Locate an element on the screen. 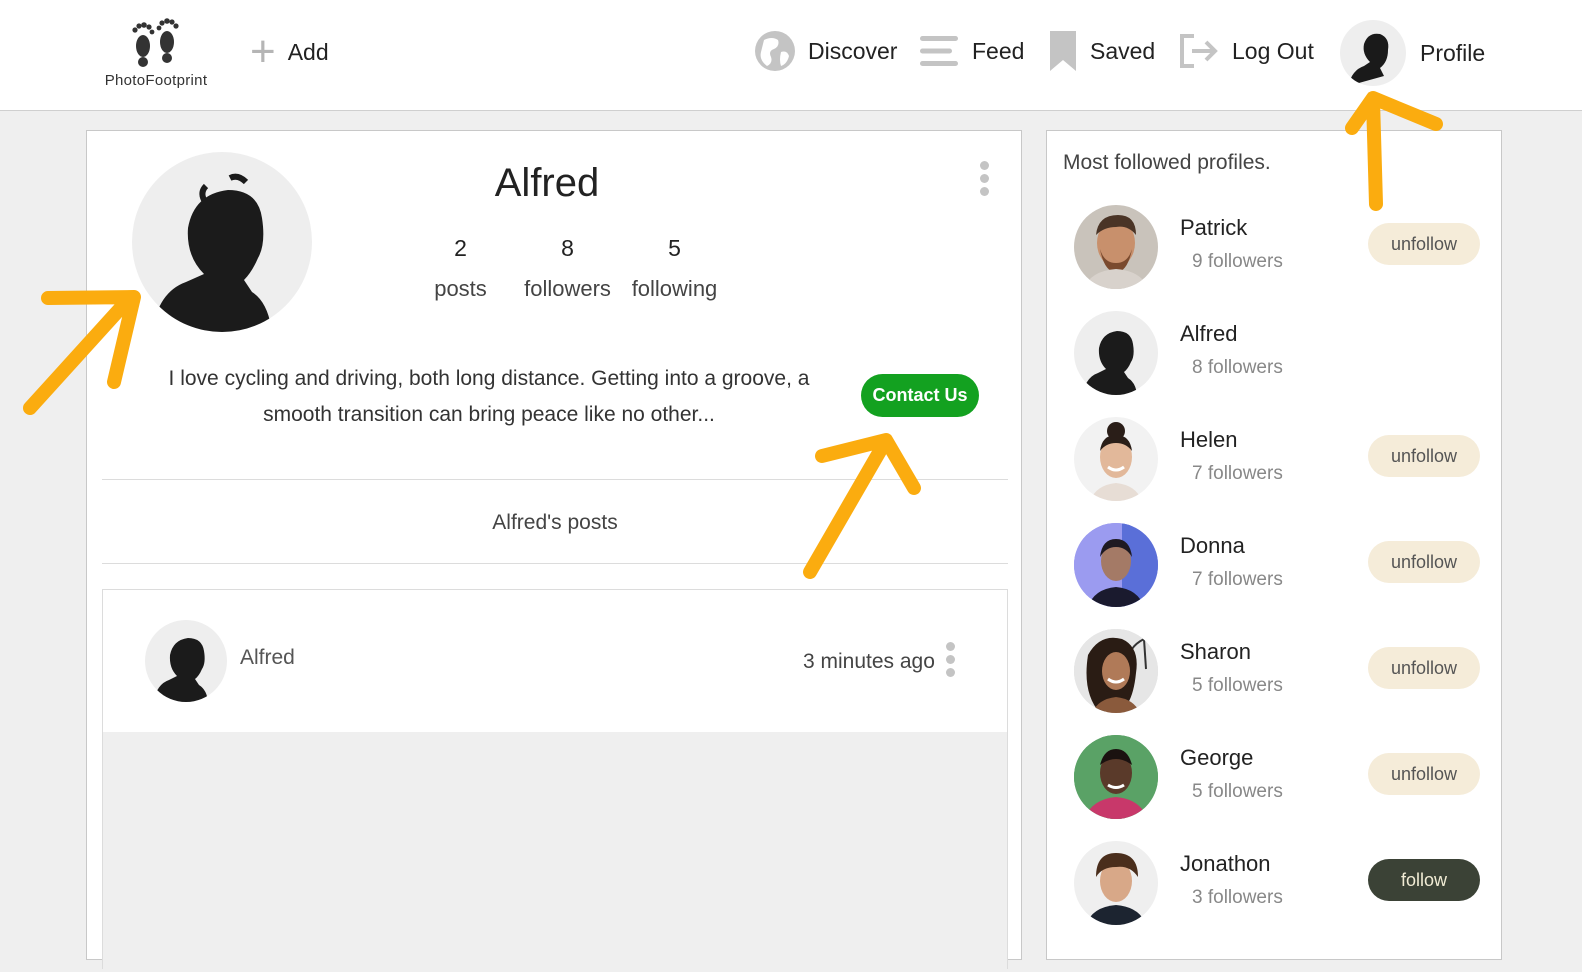 This screenshot has width=1582, height=972. feed-label: Feed is located at coordinates (998, 50).